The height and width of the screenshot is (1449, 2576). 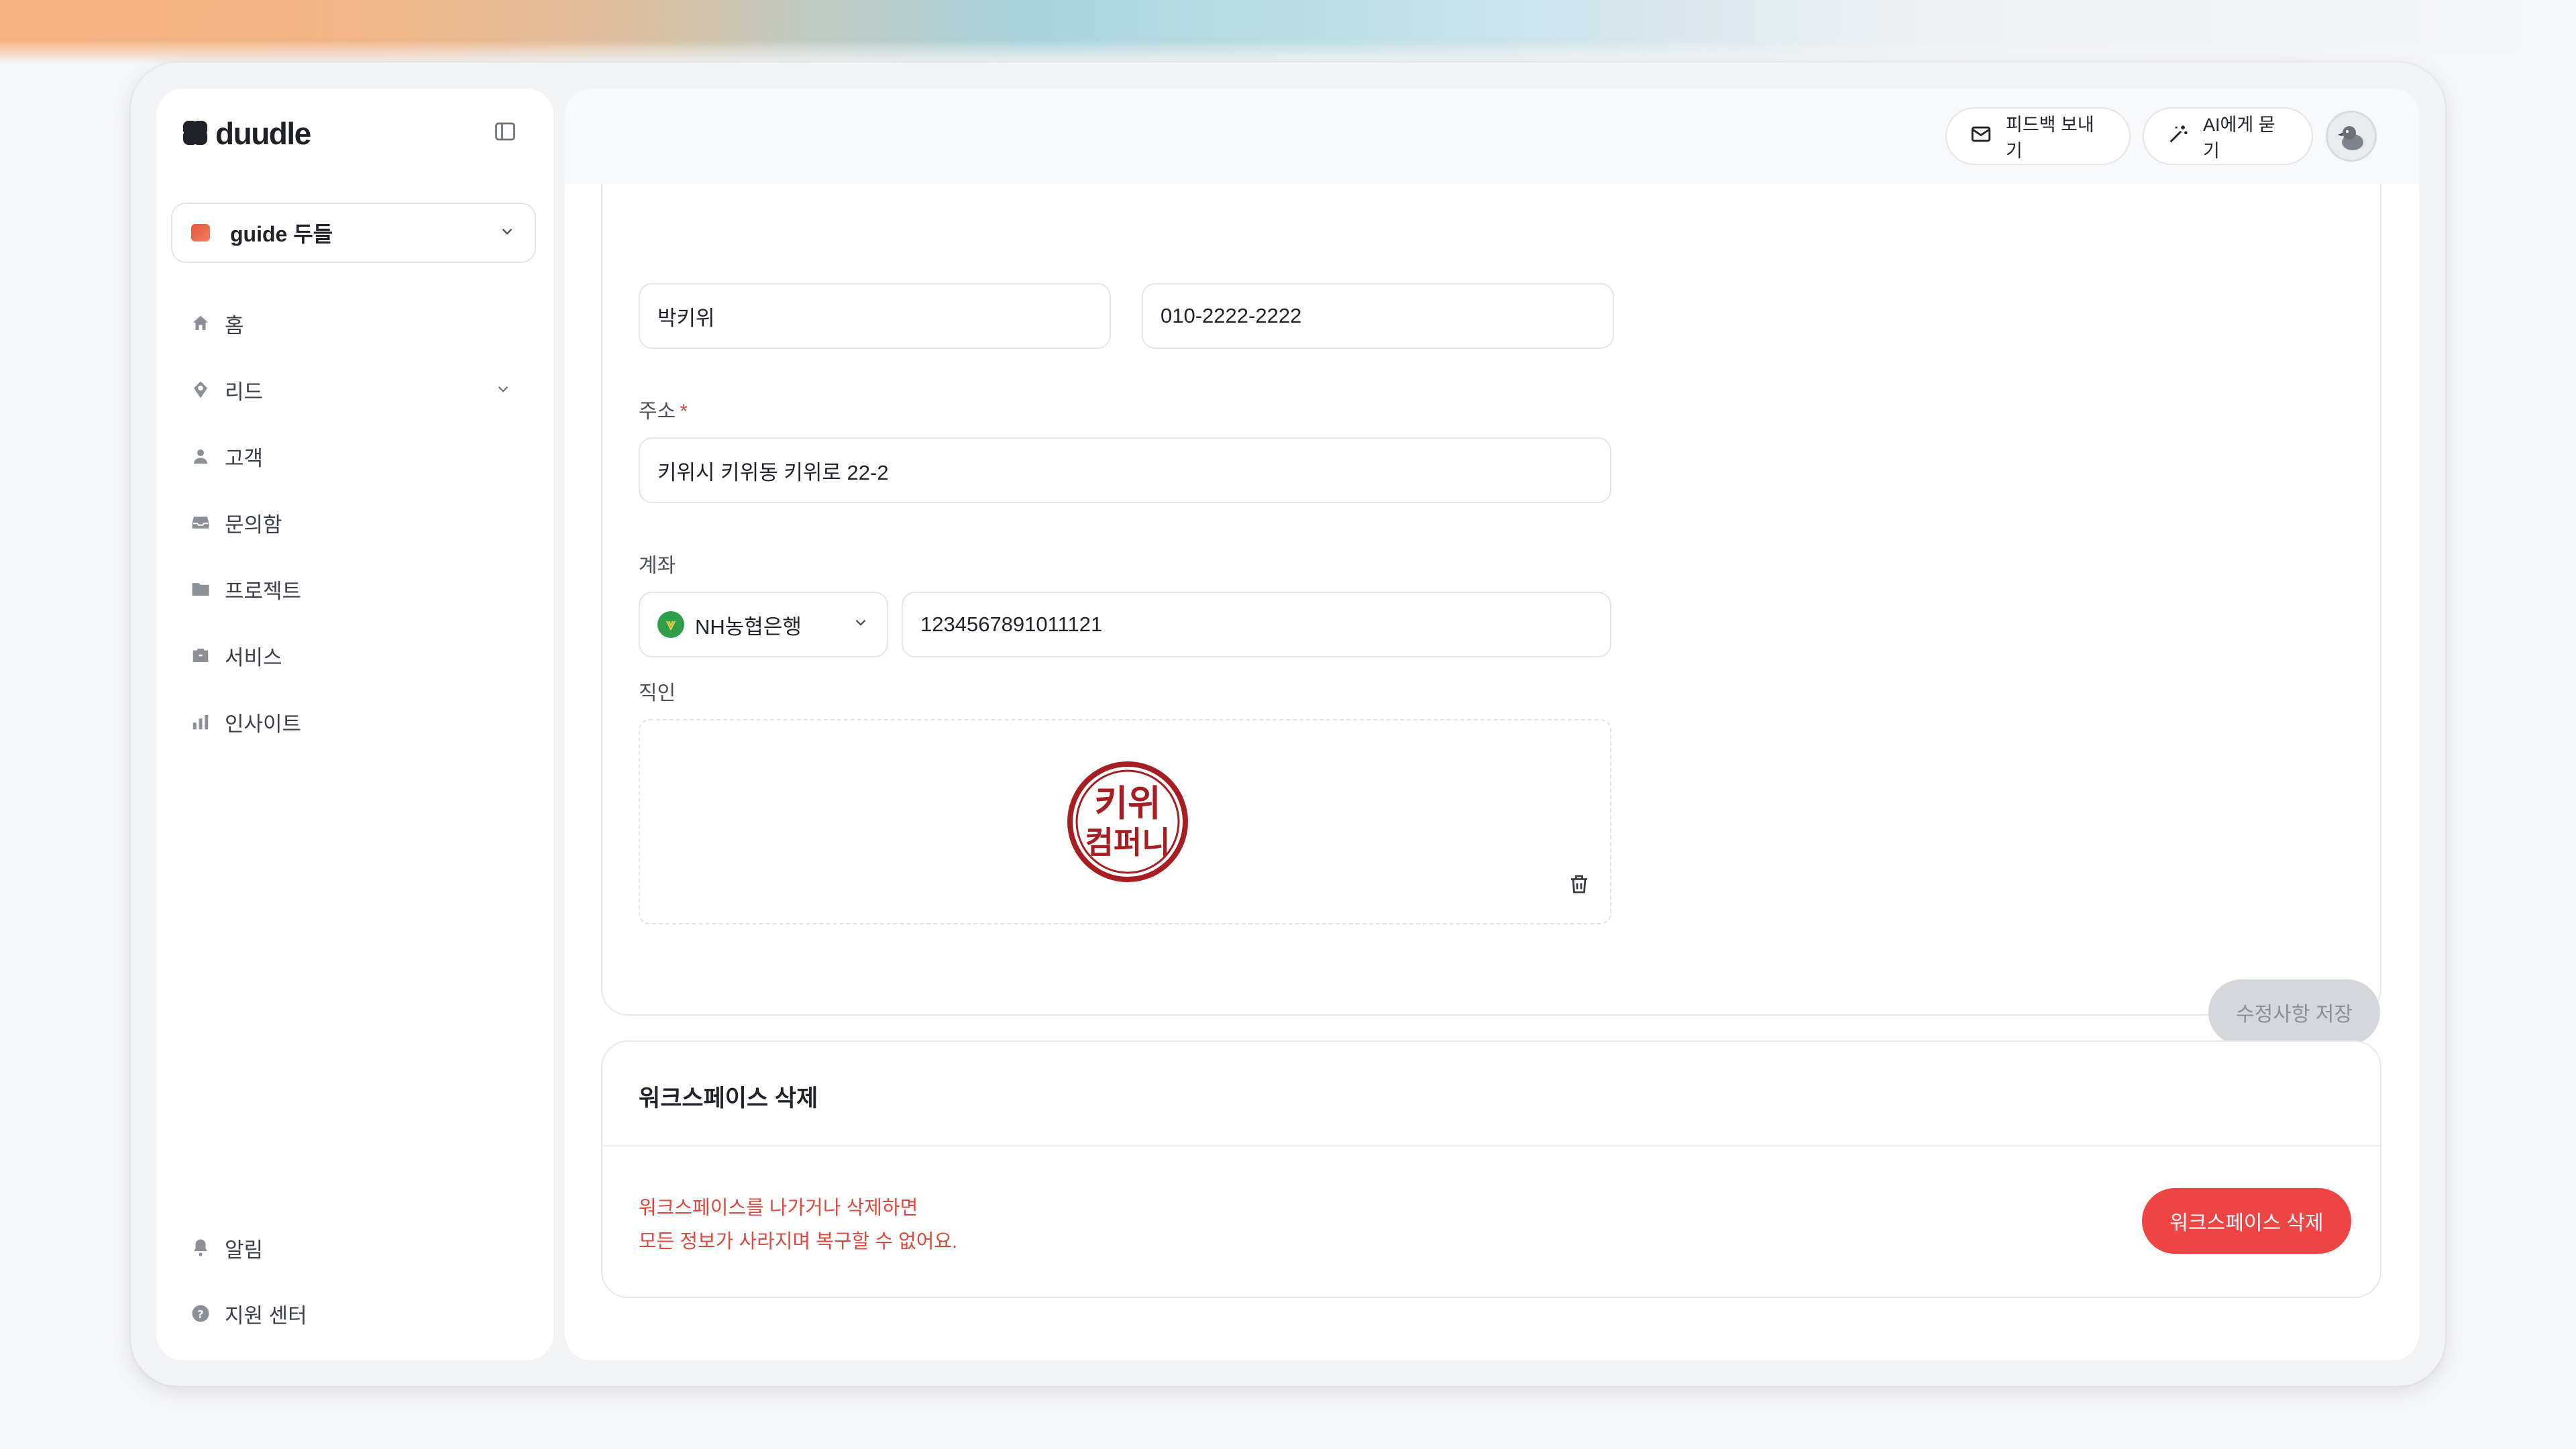 What do you see at coordinates (357, 456) in the screenshot?
I see `sidebar-item-customers: 고객` at bounding box center [357, 456].